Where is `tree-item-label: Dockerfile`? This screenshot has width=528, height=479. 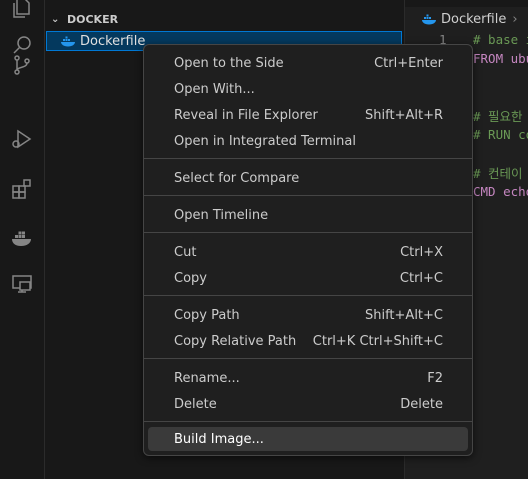
tree-item-label: Dockerfile is located at coordinates (113, 41).